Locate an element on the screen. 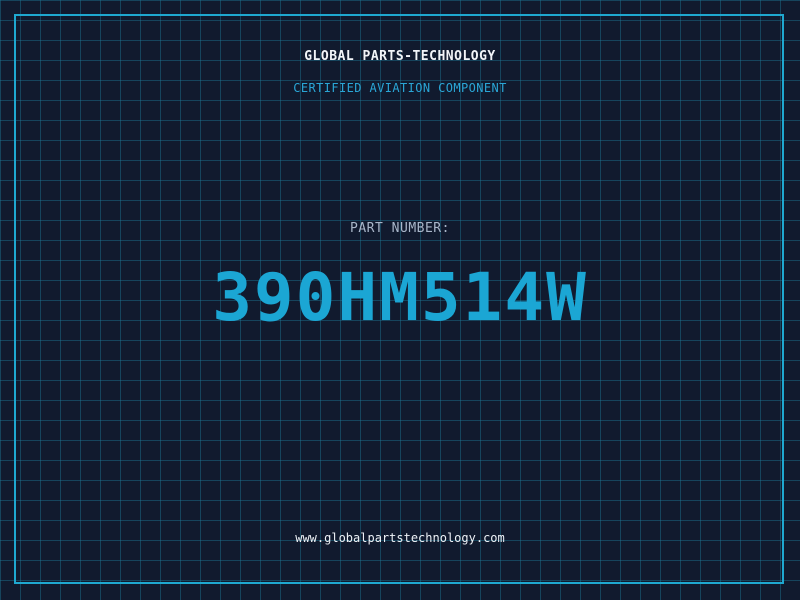  part-number-value: 390HM514W is located at coordinates (400, 297).